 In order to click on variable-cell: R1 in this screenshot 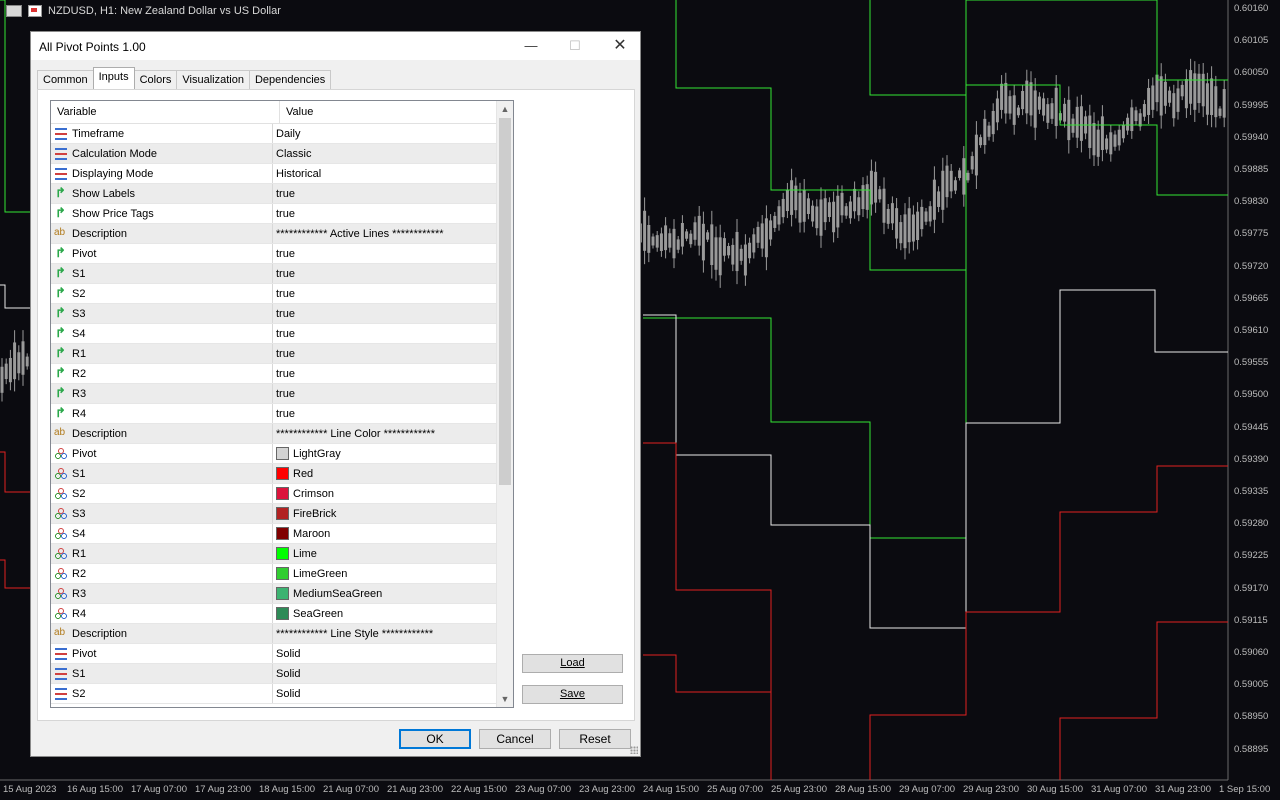, I will do `click(162, 353)`.